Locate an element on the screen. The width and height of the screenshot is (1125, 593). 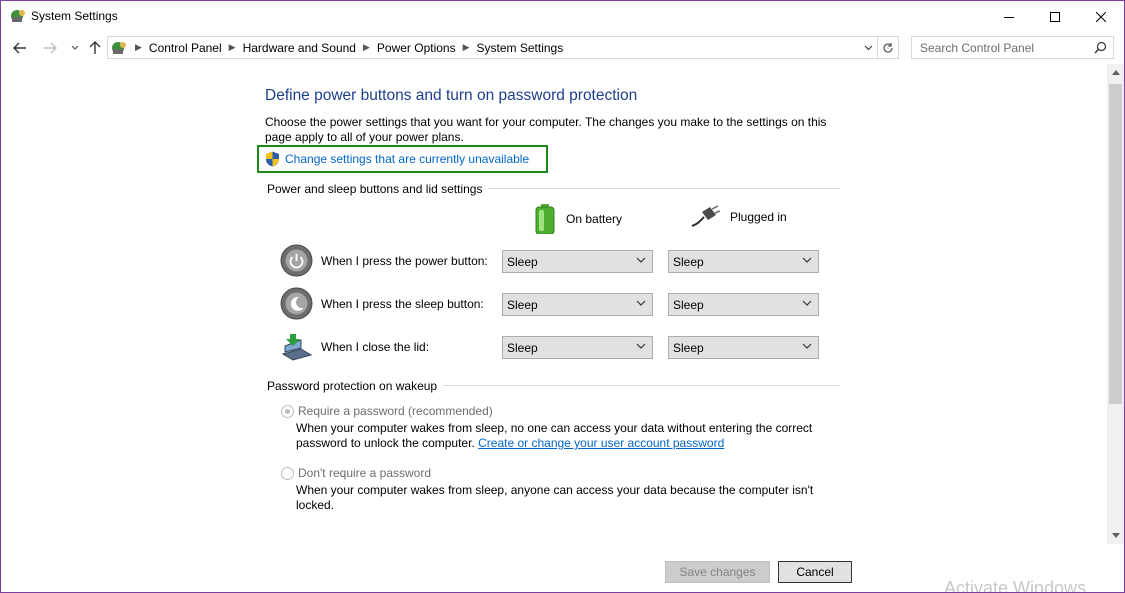
search-icon is located at coordinates (1100, 47).